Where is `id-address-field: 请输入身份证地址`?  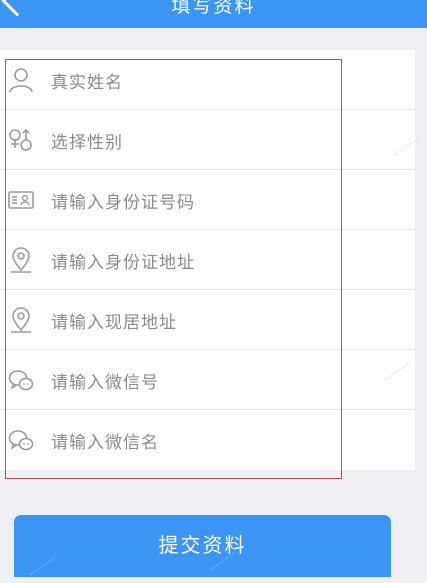 id-address-field: 请输入身份证地址 is located at coordinates (207, 260).